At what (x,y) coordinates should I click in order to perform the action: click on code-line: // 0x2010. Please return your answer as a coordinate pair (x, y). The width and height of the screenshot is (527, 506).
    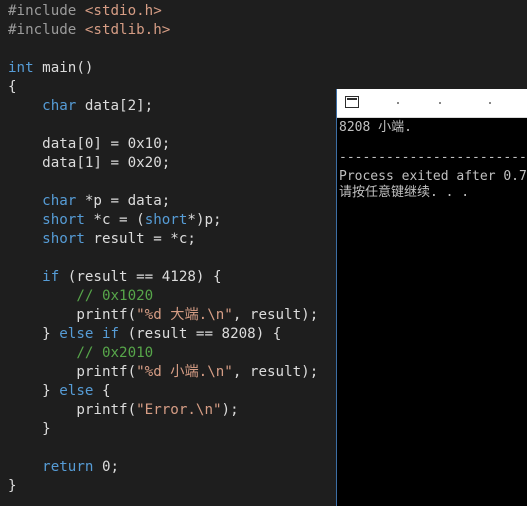
    Looking at the image, I should click on (80, 353).